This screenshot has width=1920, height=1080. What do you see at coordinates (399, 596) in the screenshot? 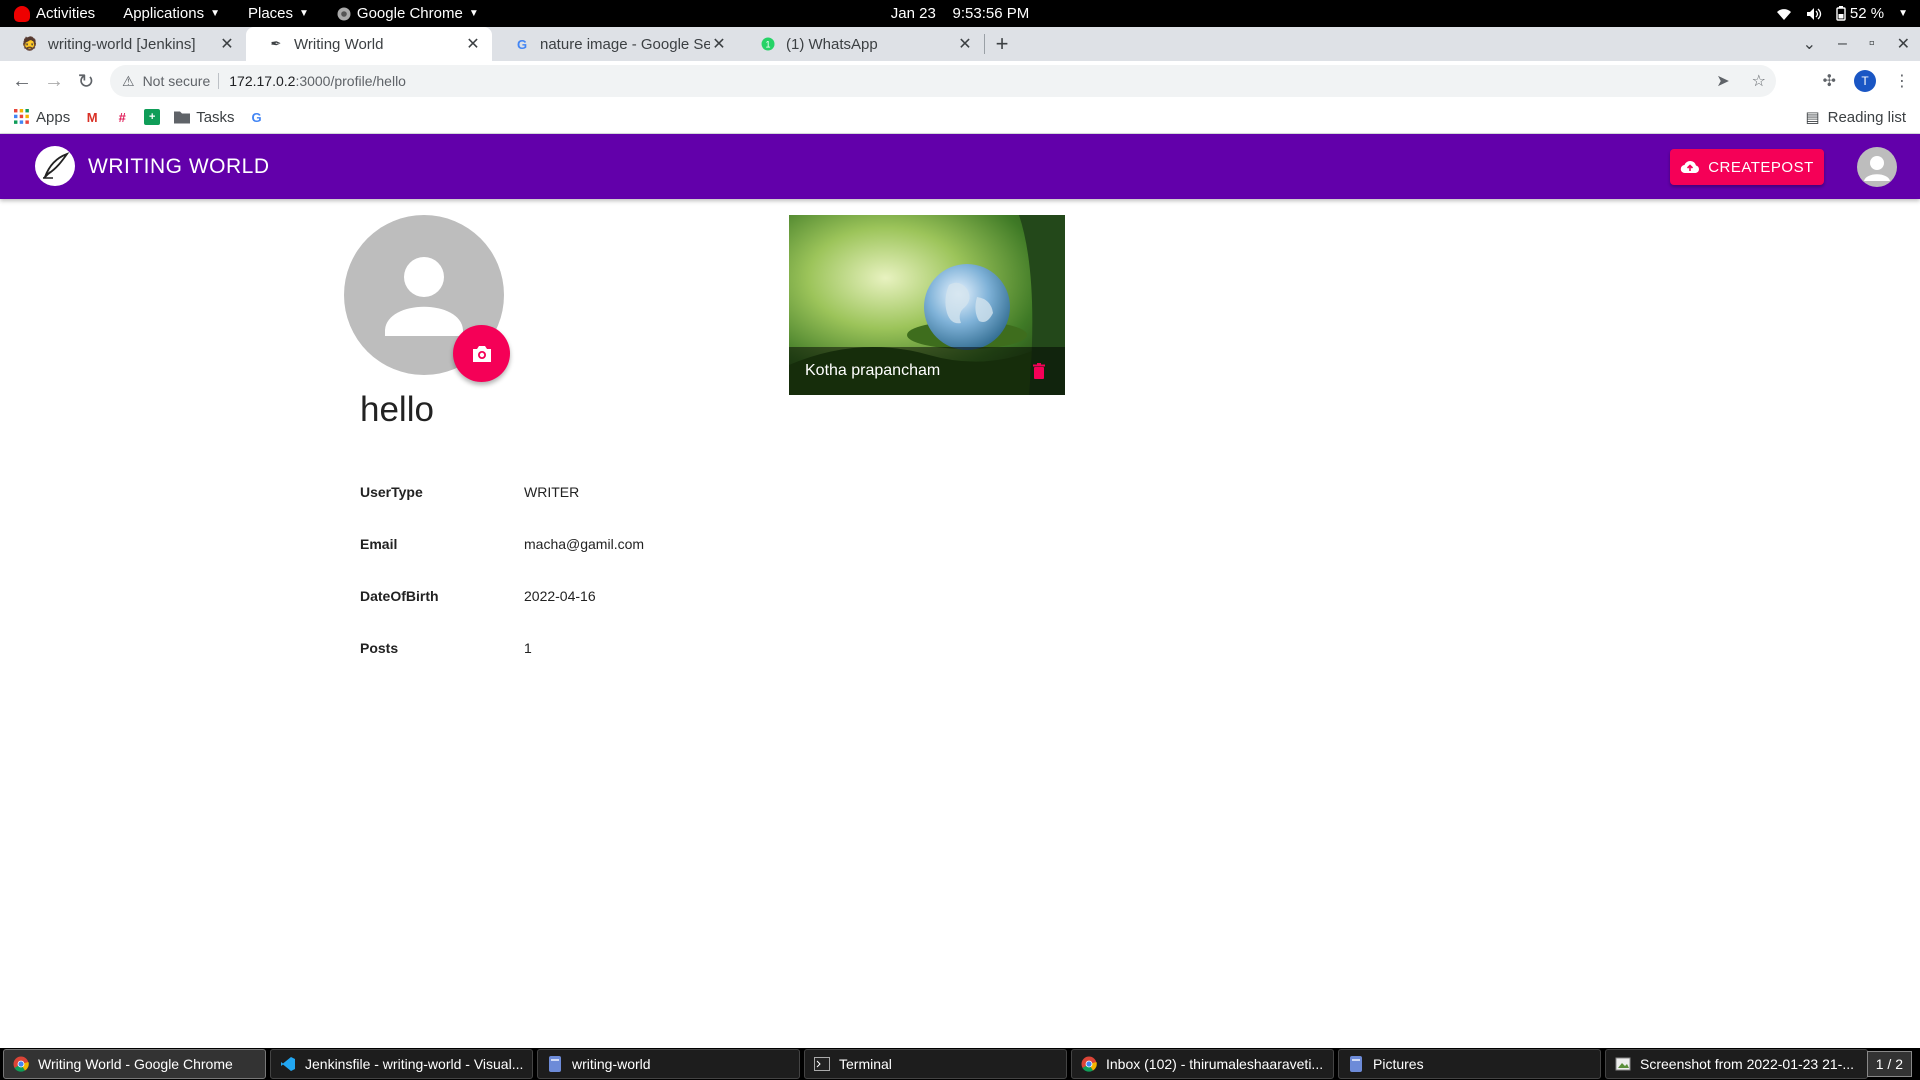
I see `info-key: DateOfBirth` at bounding box center [399, 596].